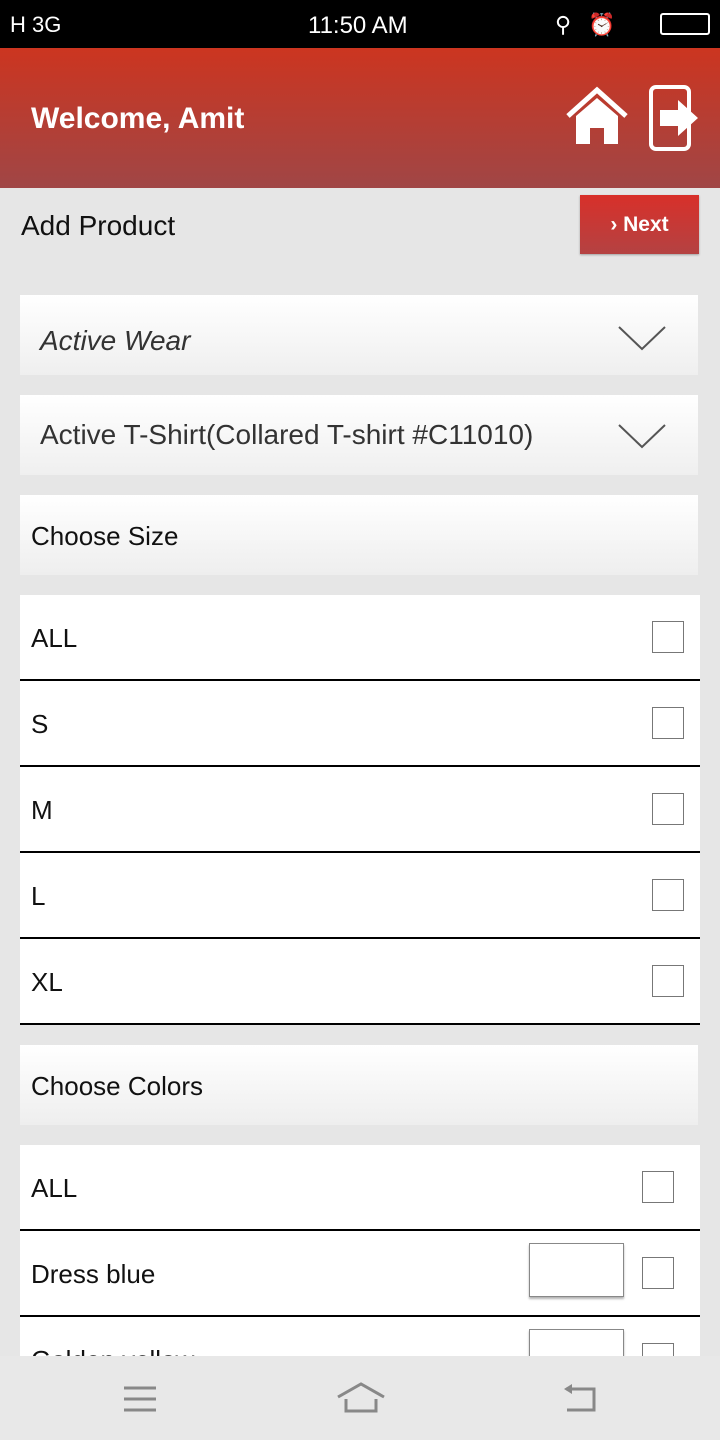 The width and height of the screenshot is (720, 1440). What do you see at coordinates (360, 982) in the screenshot?
I see `size-row-xl: XL` at bounding box center [360, 982].